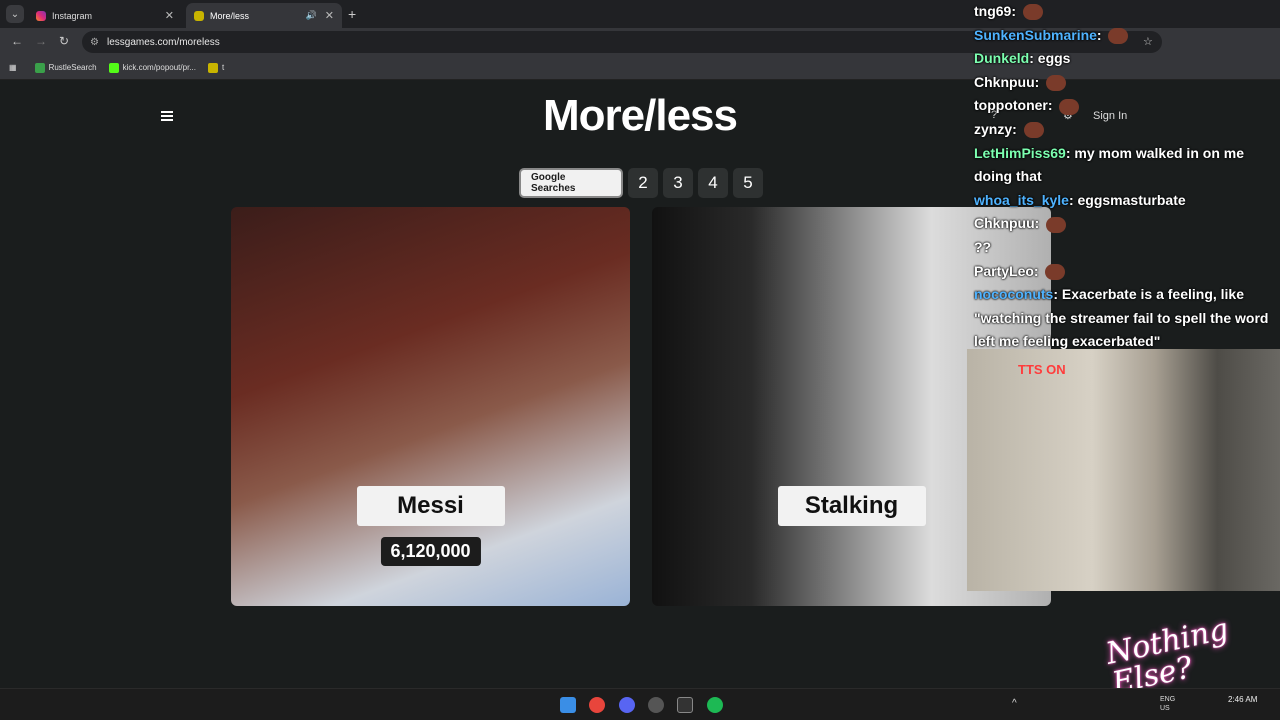 The width and height of the screenshot is (1280, 720). I want to click on chat-username: Dunkeld, so click(1002, 58).